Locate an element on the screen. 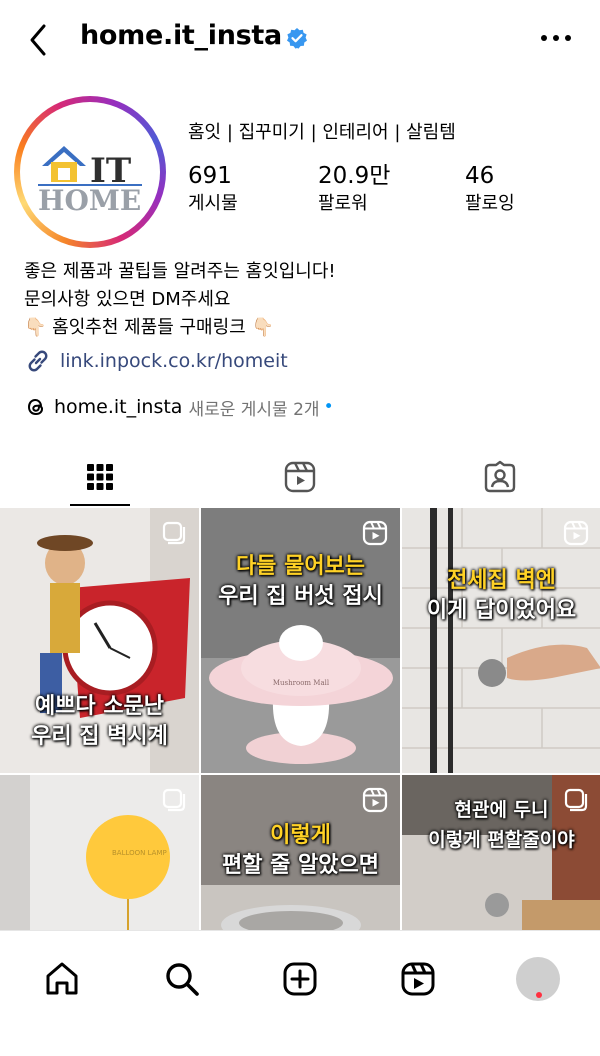 The image size is (600, 1056). post-caption: 전세집 벽엔 이게 답이었어요 is located at coordinates (501, 596).